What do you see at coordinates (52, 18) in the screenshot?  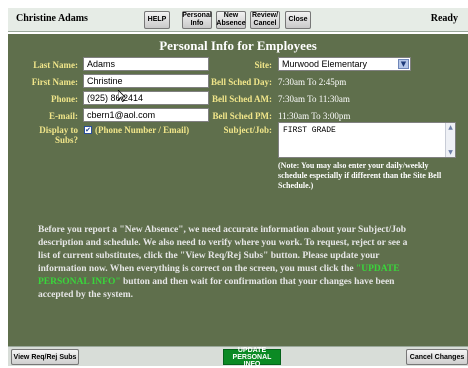 I see `user-name: Christine Adams` at bounding box center [52, 18].